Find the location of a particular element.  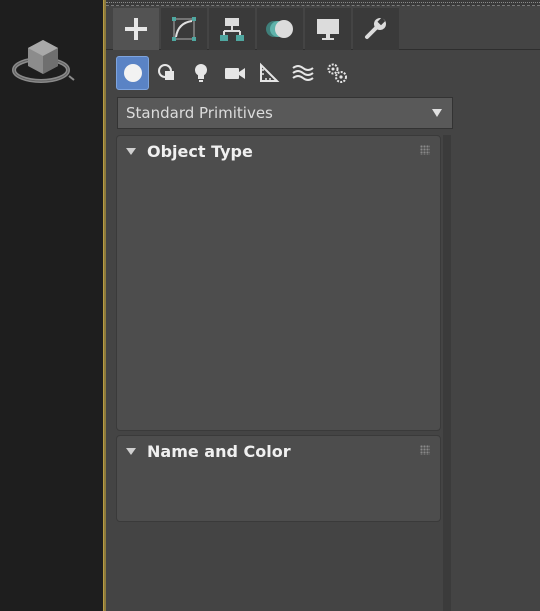

lights-bulb-icon is located at coordinates (200, 73).